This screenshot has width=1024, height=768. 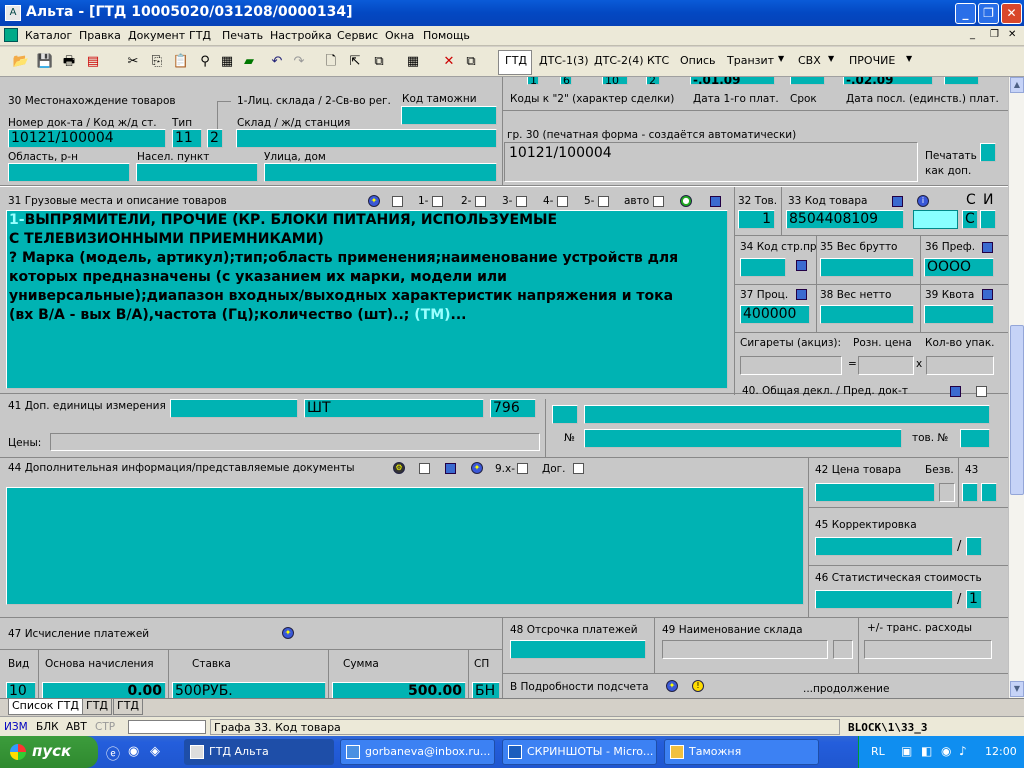 What do you see at coordinates (1017, 410) in the screenshot?
I see `scroll-thumb` at bounding box center [1017, 410].